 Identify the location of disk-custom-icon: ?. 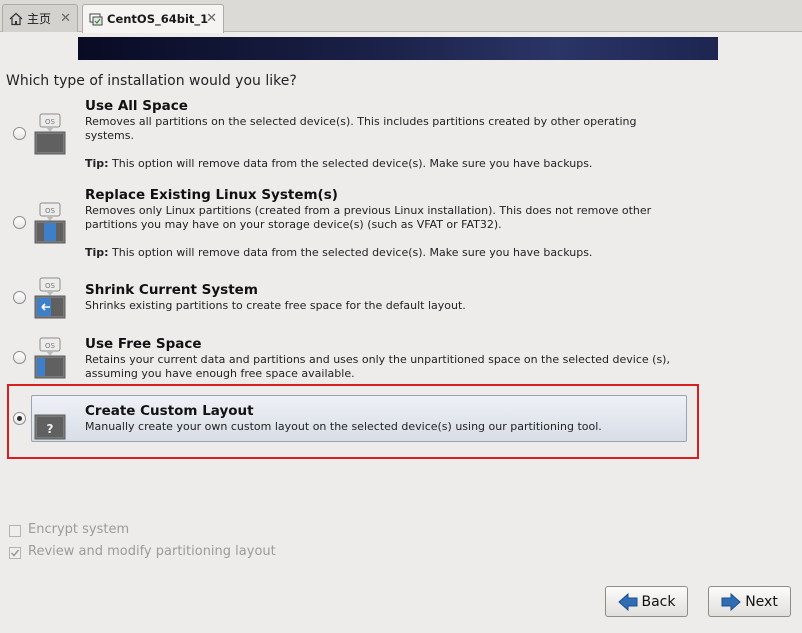
(50, 427).